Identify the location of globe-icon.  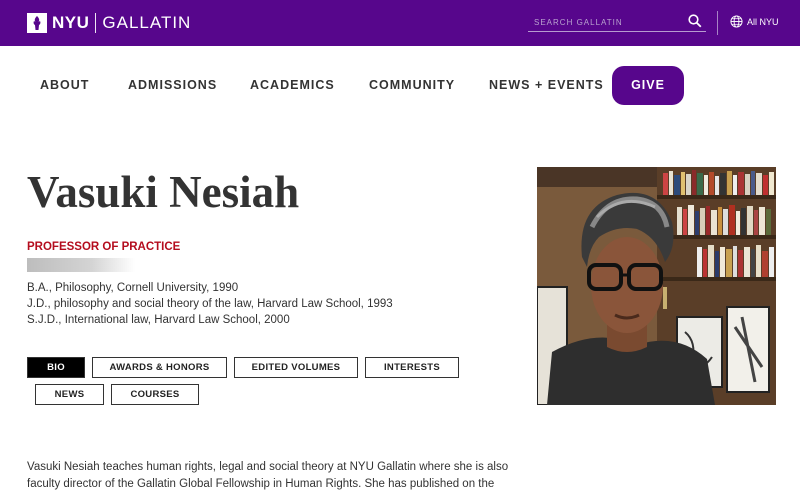
(736, 21).